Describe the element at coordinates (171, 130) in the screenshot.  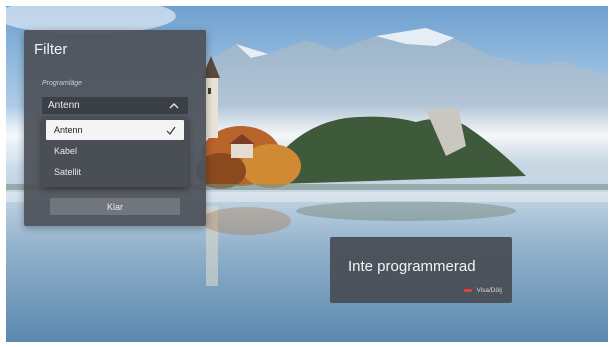
I see `checkmark-icon` at that location.